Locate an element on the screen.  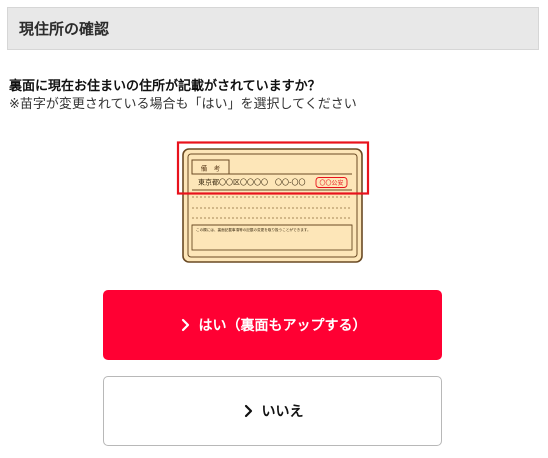
card-address-text: 東京都〇〇区〇〇〇〇 〇〇-〇〇 is located at coordinates (252, 182).